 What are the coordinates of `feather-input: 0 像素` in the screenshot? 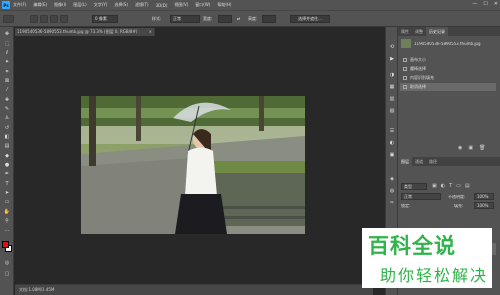 It's located at (105, 19).